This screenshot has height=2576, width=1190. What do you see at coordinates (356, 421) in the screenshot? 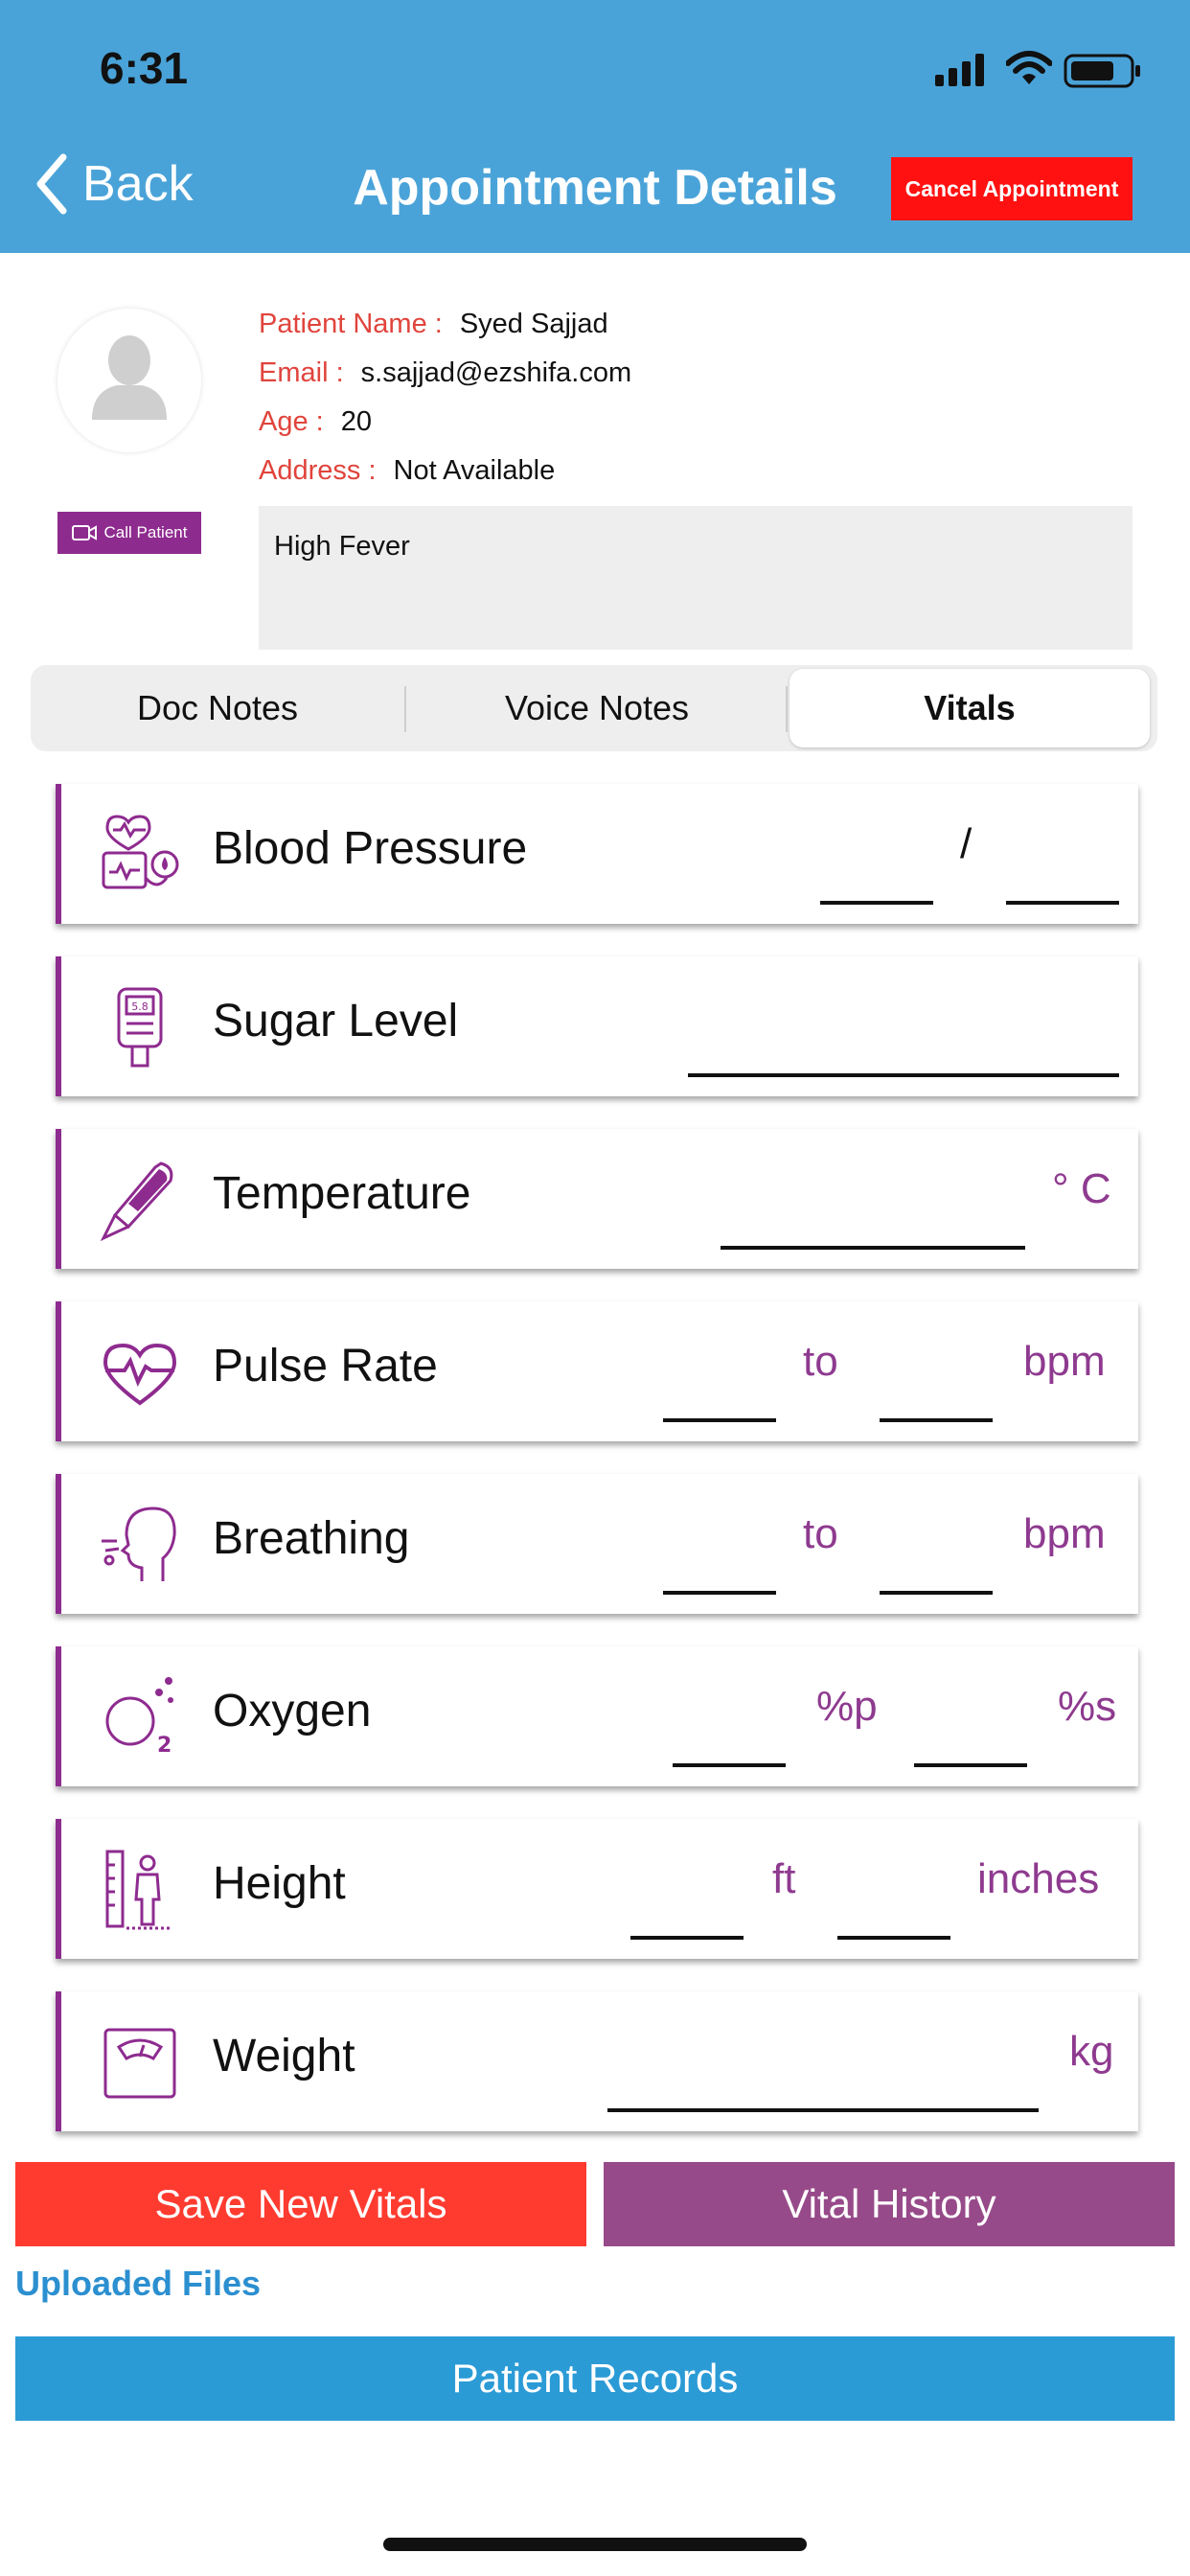
I see `patient-age-value: 20` at bounding box center [356, 421].